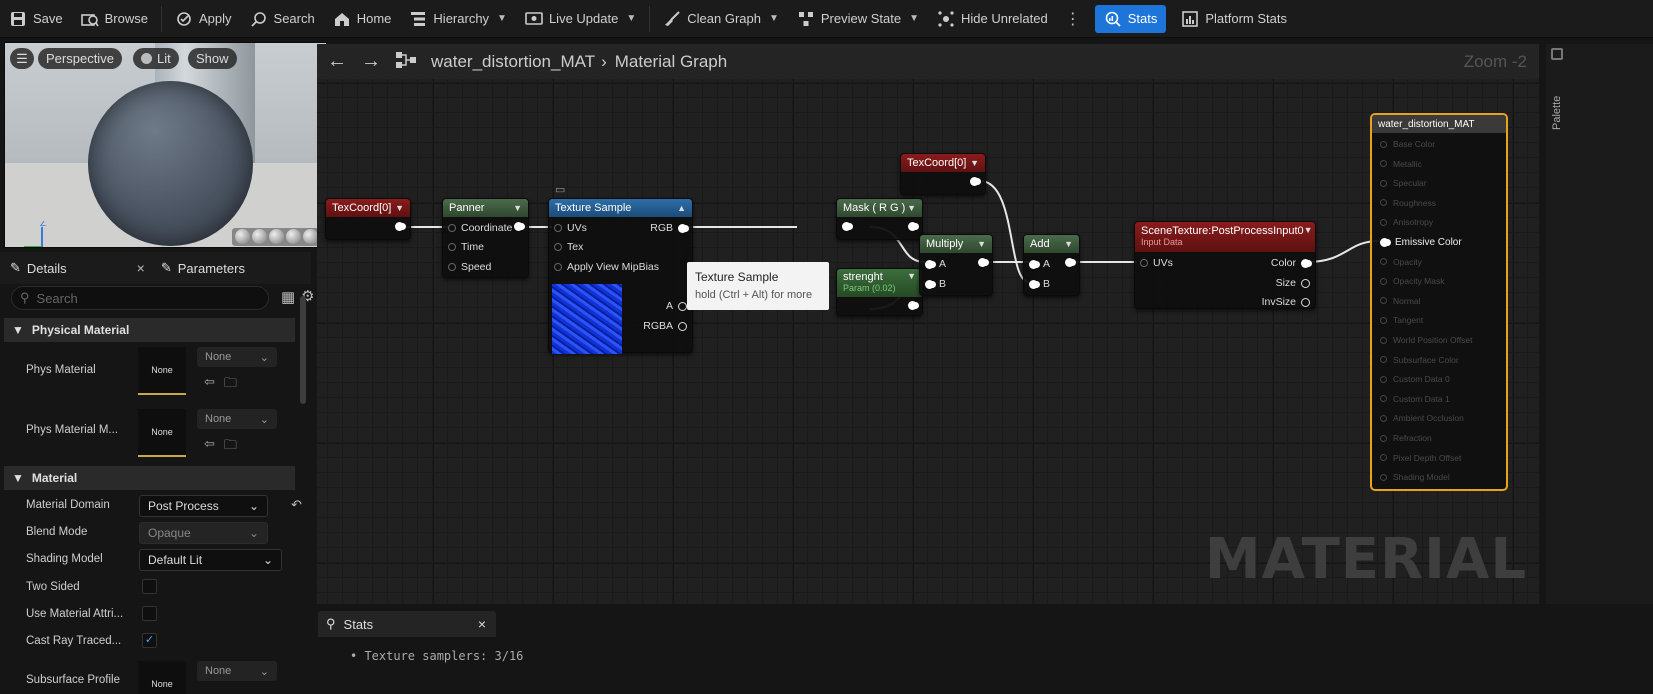 The width and height of the screenshot is (1653, 694). What do you see at coordinates (1406, 438) in the screenshot?
I see `result-pin: Refraction` at bounding box center [1406, 438].